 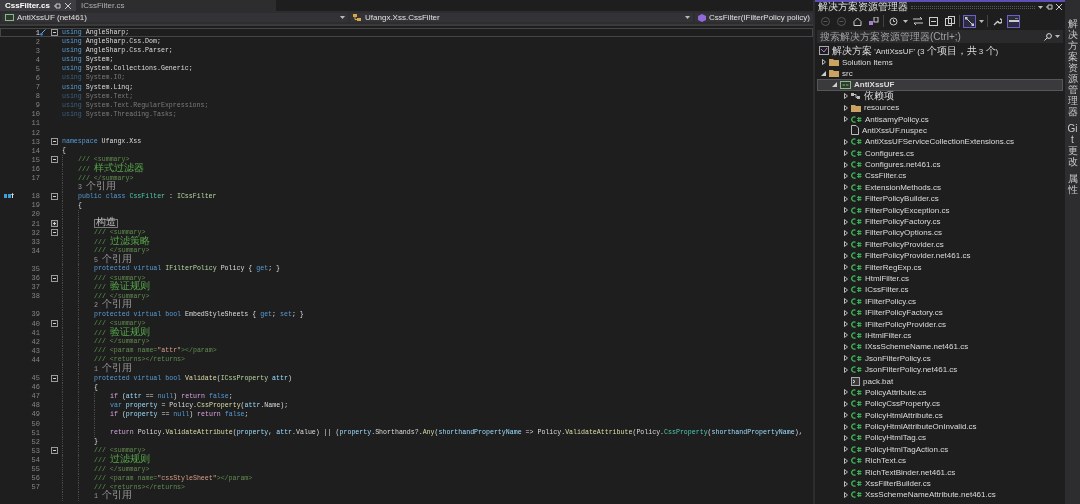 What do you see at coordinates (940, 483) in the screenshot?
I see `tree-item: XssFilterBuilder.cs` at bounding box center [940, 483].